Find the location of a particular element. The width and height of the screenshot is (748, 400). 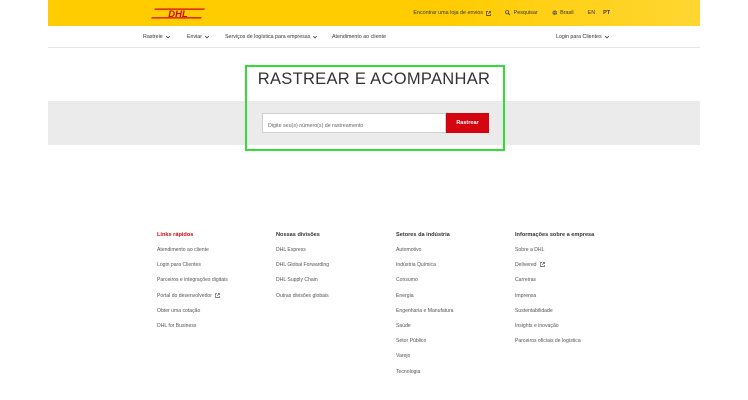

footer-link: Atendimento ao cliente is located at coordinates (212, 254).